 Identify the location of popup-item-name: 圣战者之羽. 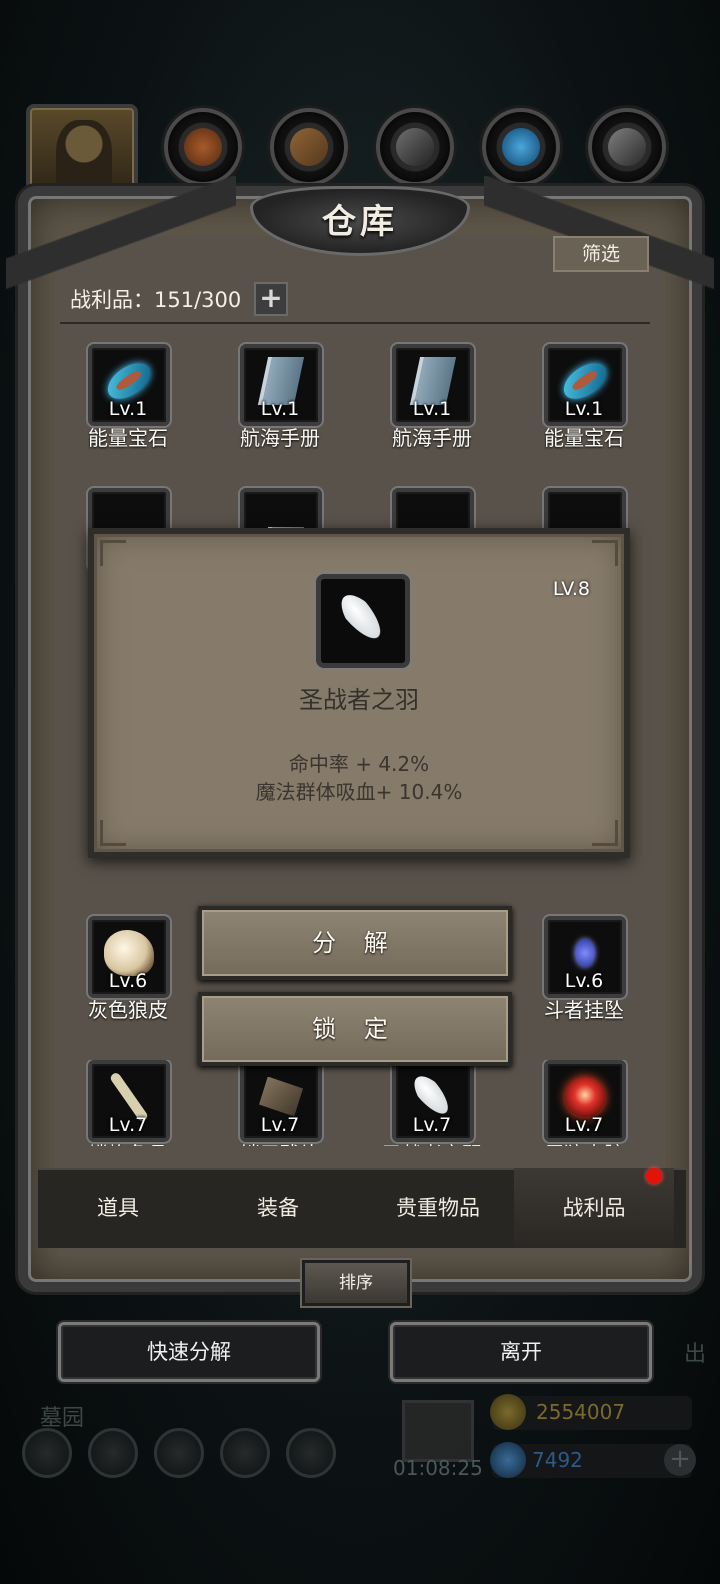
(359, 700).